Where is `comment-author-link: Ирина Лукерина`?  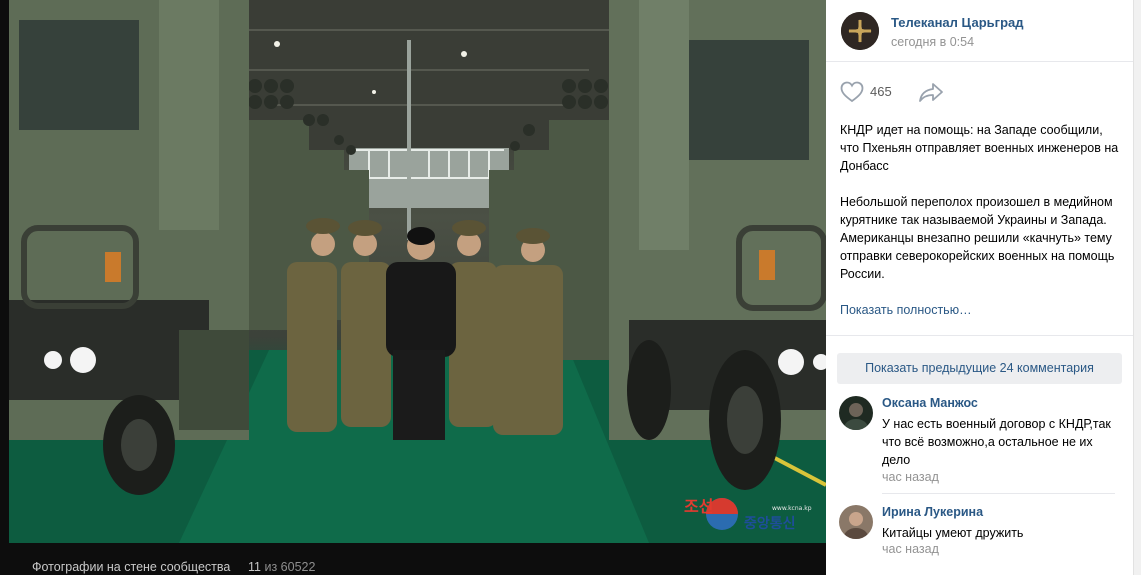
comment-author-link: Ирина Лукерина is located at coordinates (932, 512).